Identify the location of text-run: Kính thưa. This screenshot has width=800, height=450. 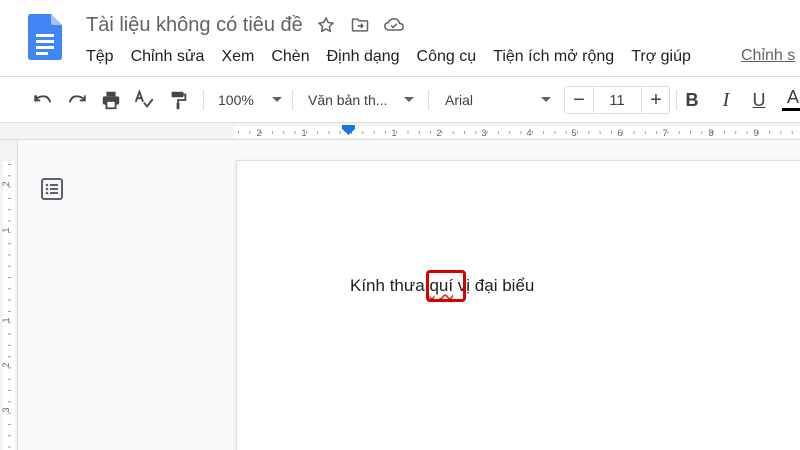
(390, 285).